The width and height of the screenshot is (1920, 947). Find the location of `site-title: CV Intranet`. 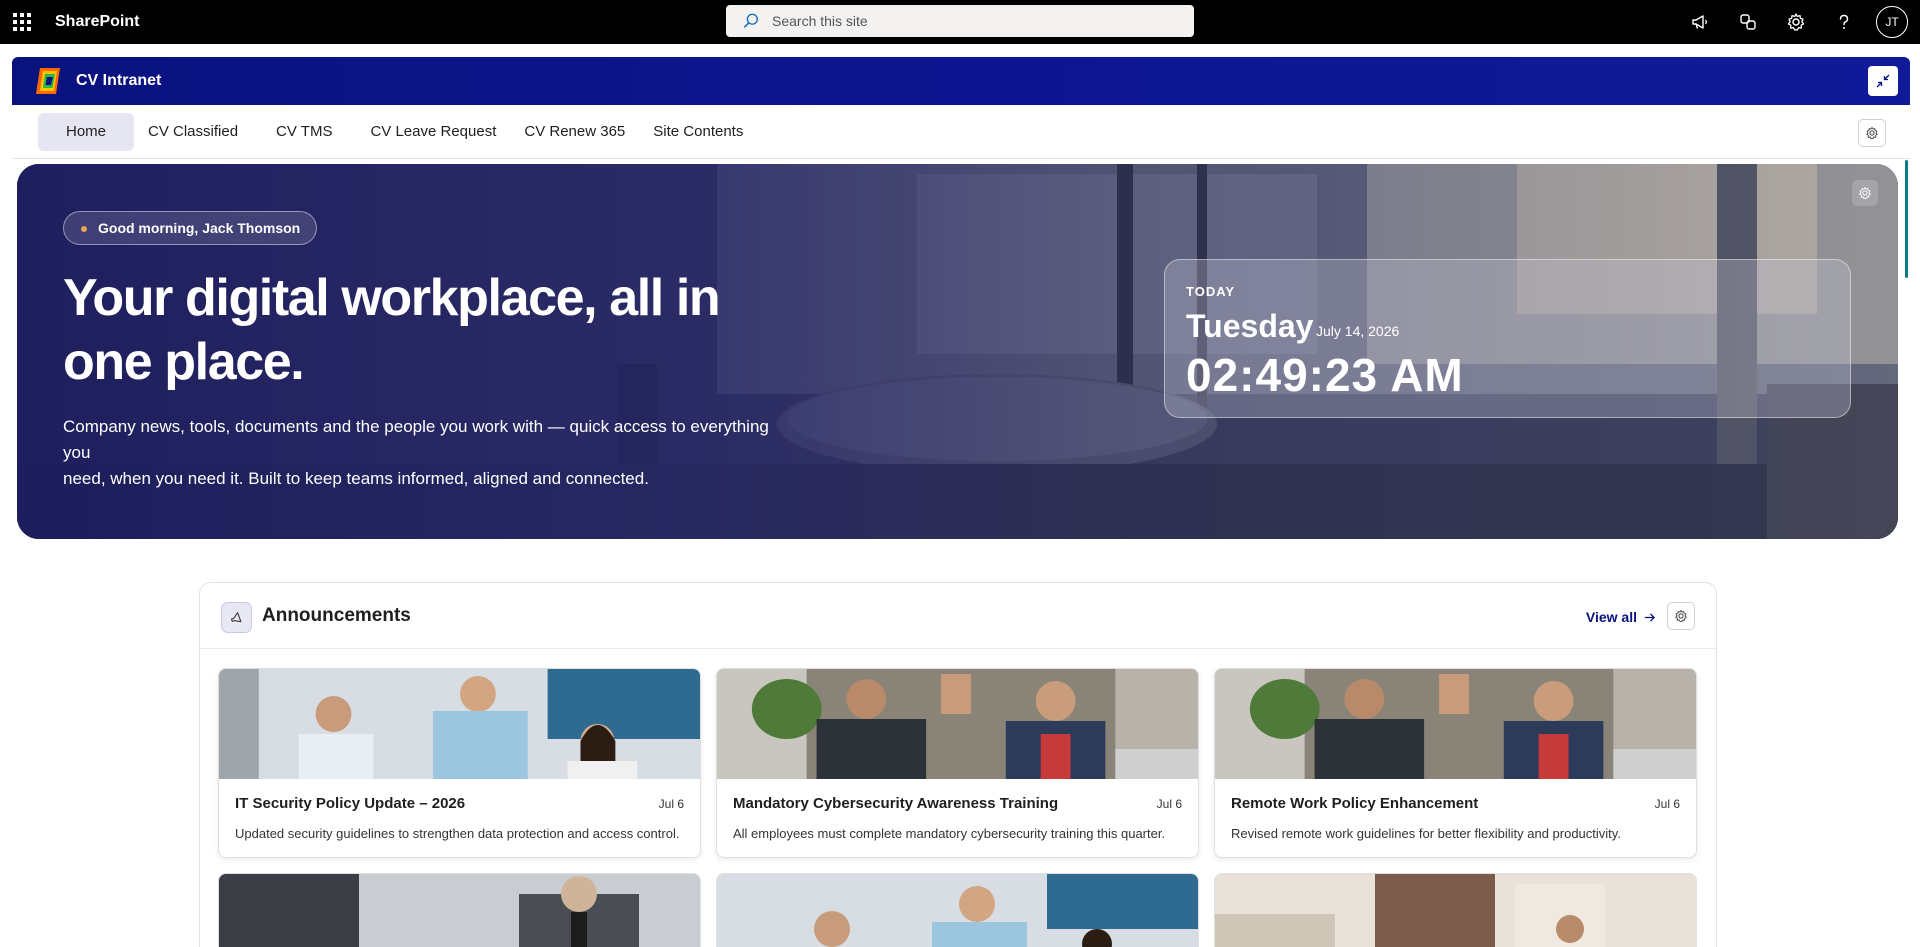

site-title: CV Intranet is located at coordinates (118, 81).